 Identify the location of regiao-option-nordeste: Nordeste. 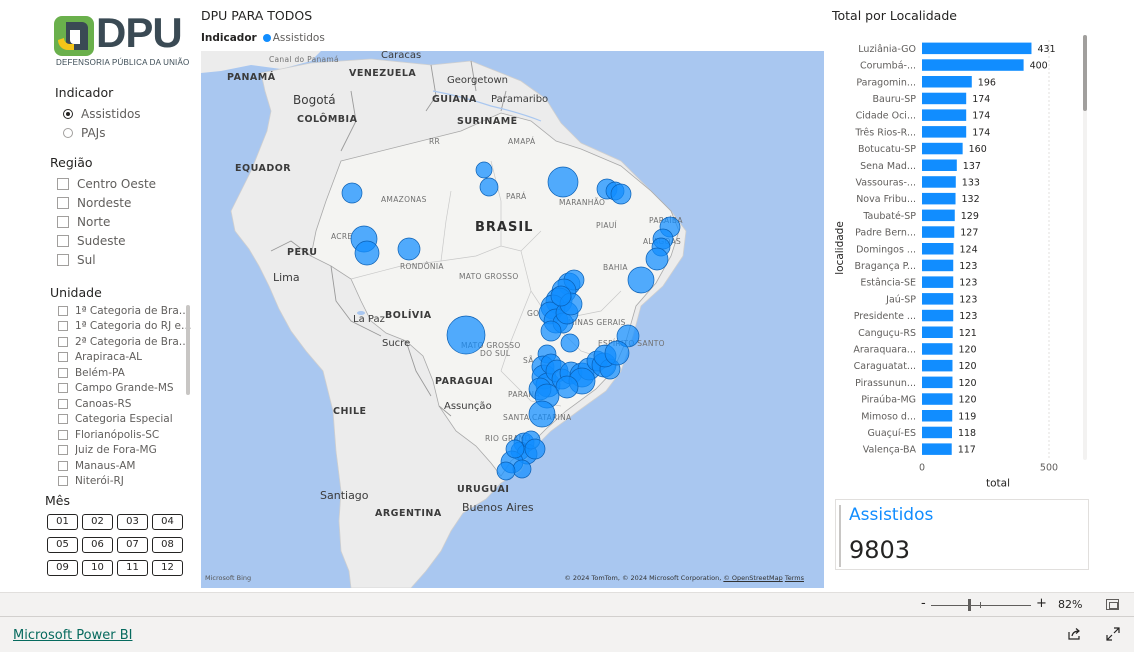
(94, 203).